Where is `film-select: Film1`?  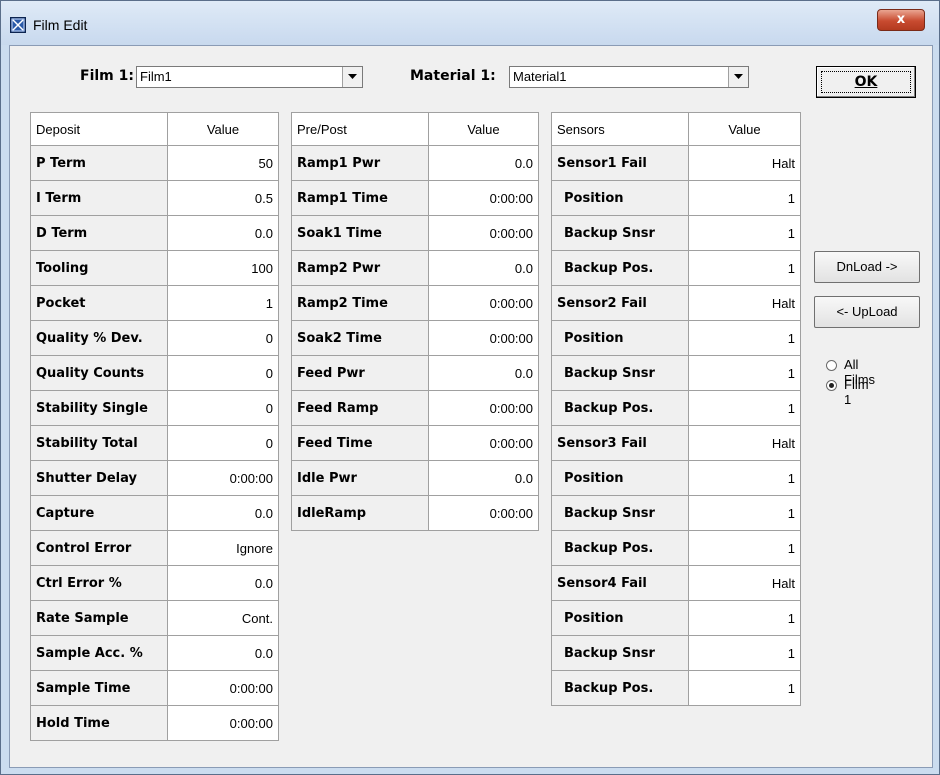
film-select: Film1 is located at coordinates (249, 77).